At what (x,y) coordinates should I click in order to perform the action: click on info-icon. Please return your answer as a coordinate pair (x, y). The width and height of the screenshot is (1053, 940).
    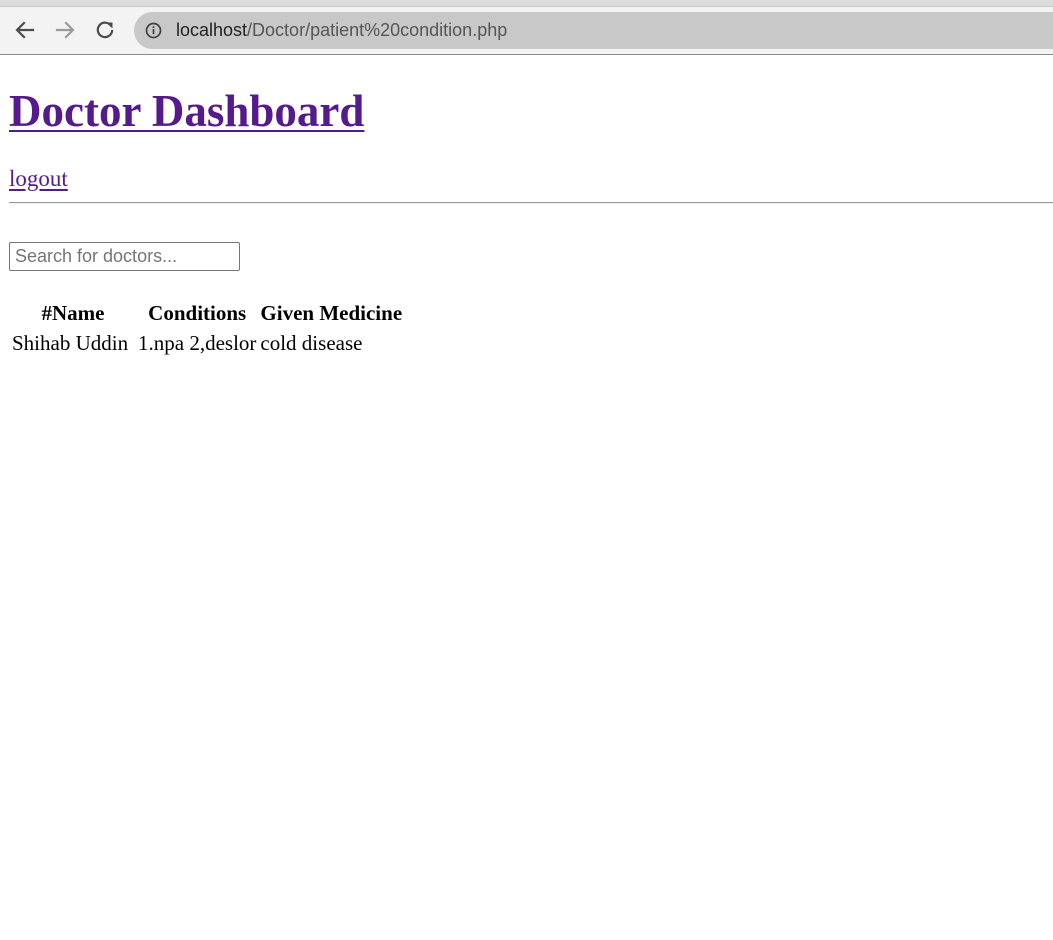
    Looking at the image, I should click on (153, 30).